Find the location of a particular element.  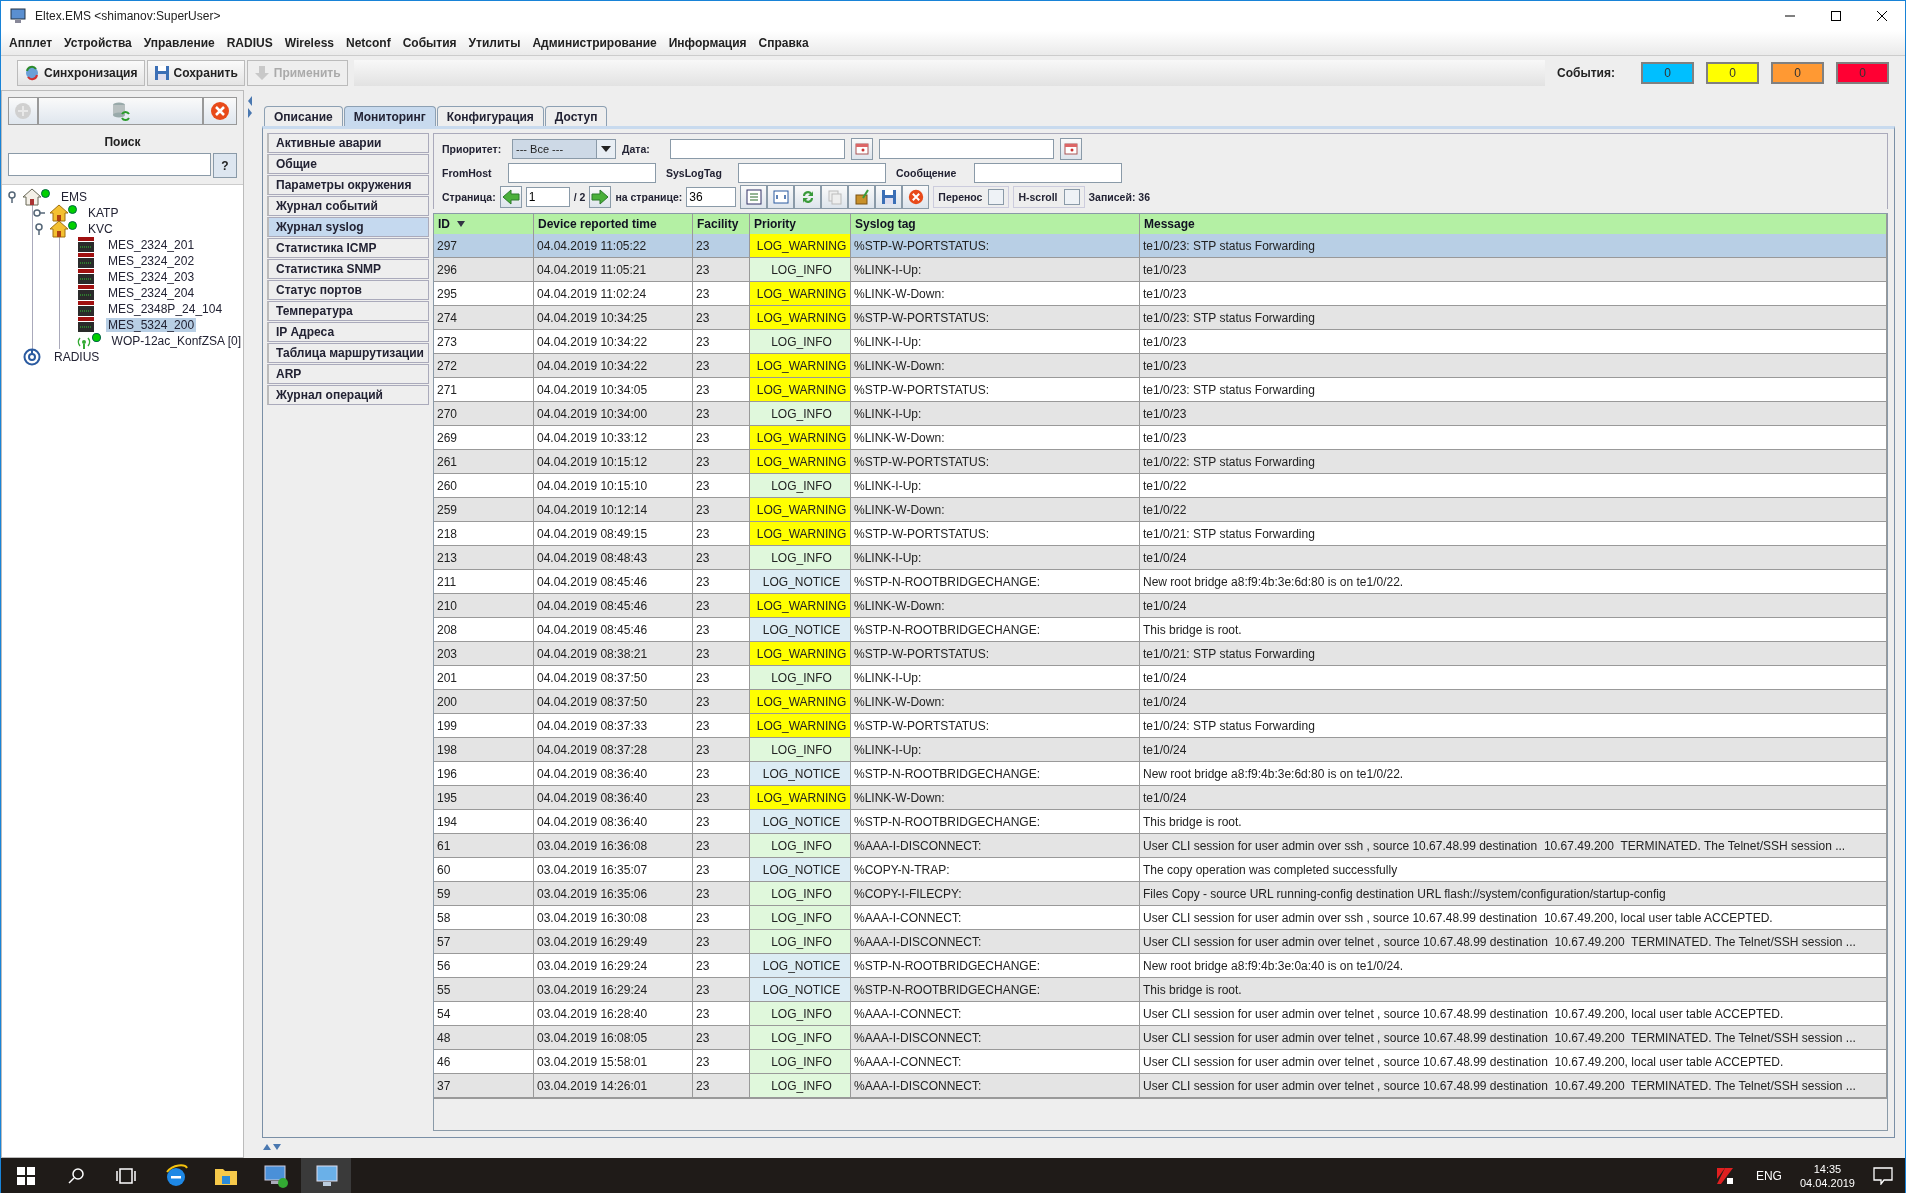

table-row: 296 04.04.2019 11:05:21 23 LOG_INFO %LINK-I-Up: te1/0/23 is located at coordinates (1160, 270).